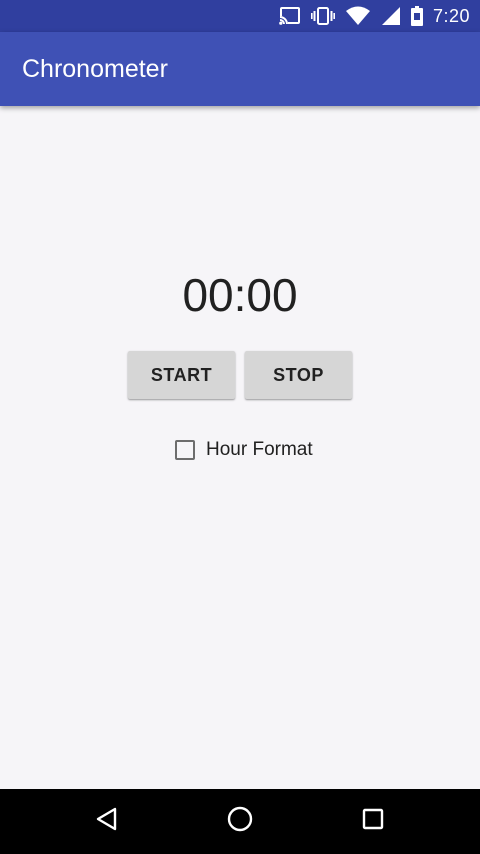 This screenshot has width=480, height=854. Describe the element at coordinates (240, 16) in the screenshot. I see `status-bar: 7:20` at that location.